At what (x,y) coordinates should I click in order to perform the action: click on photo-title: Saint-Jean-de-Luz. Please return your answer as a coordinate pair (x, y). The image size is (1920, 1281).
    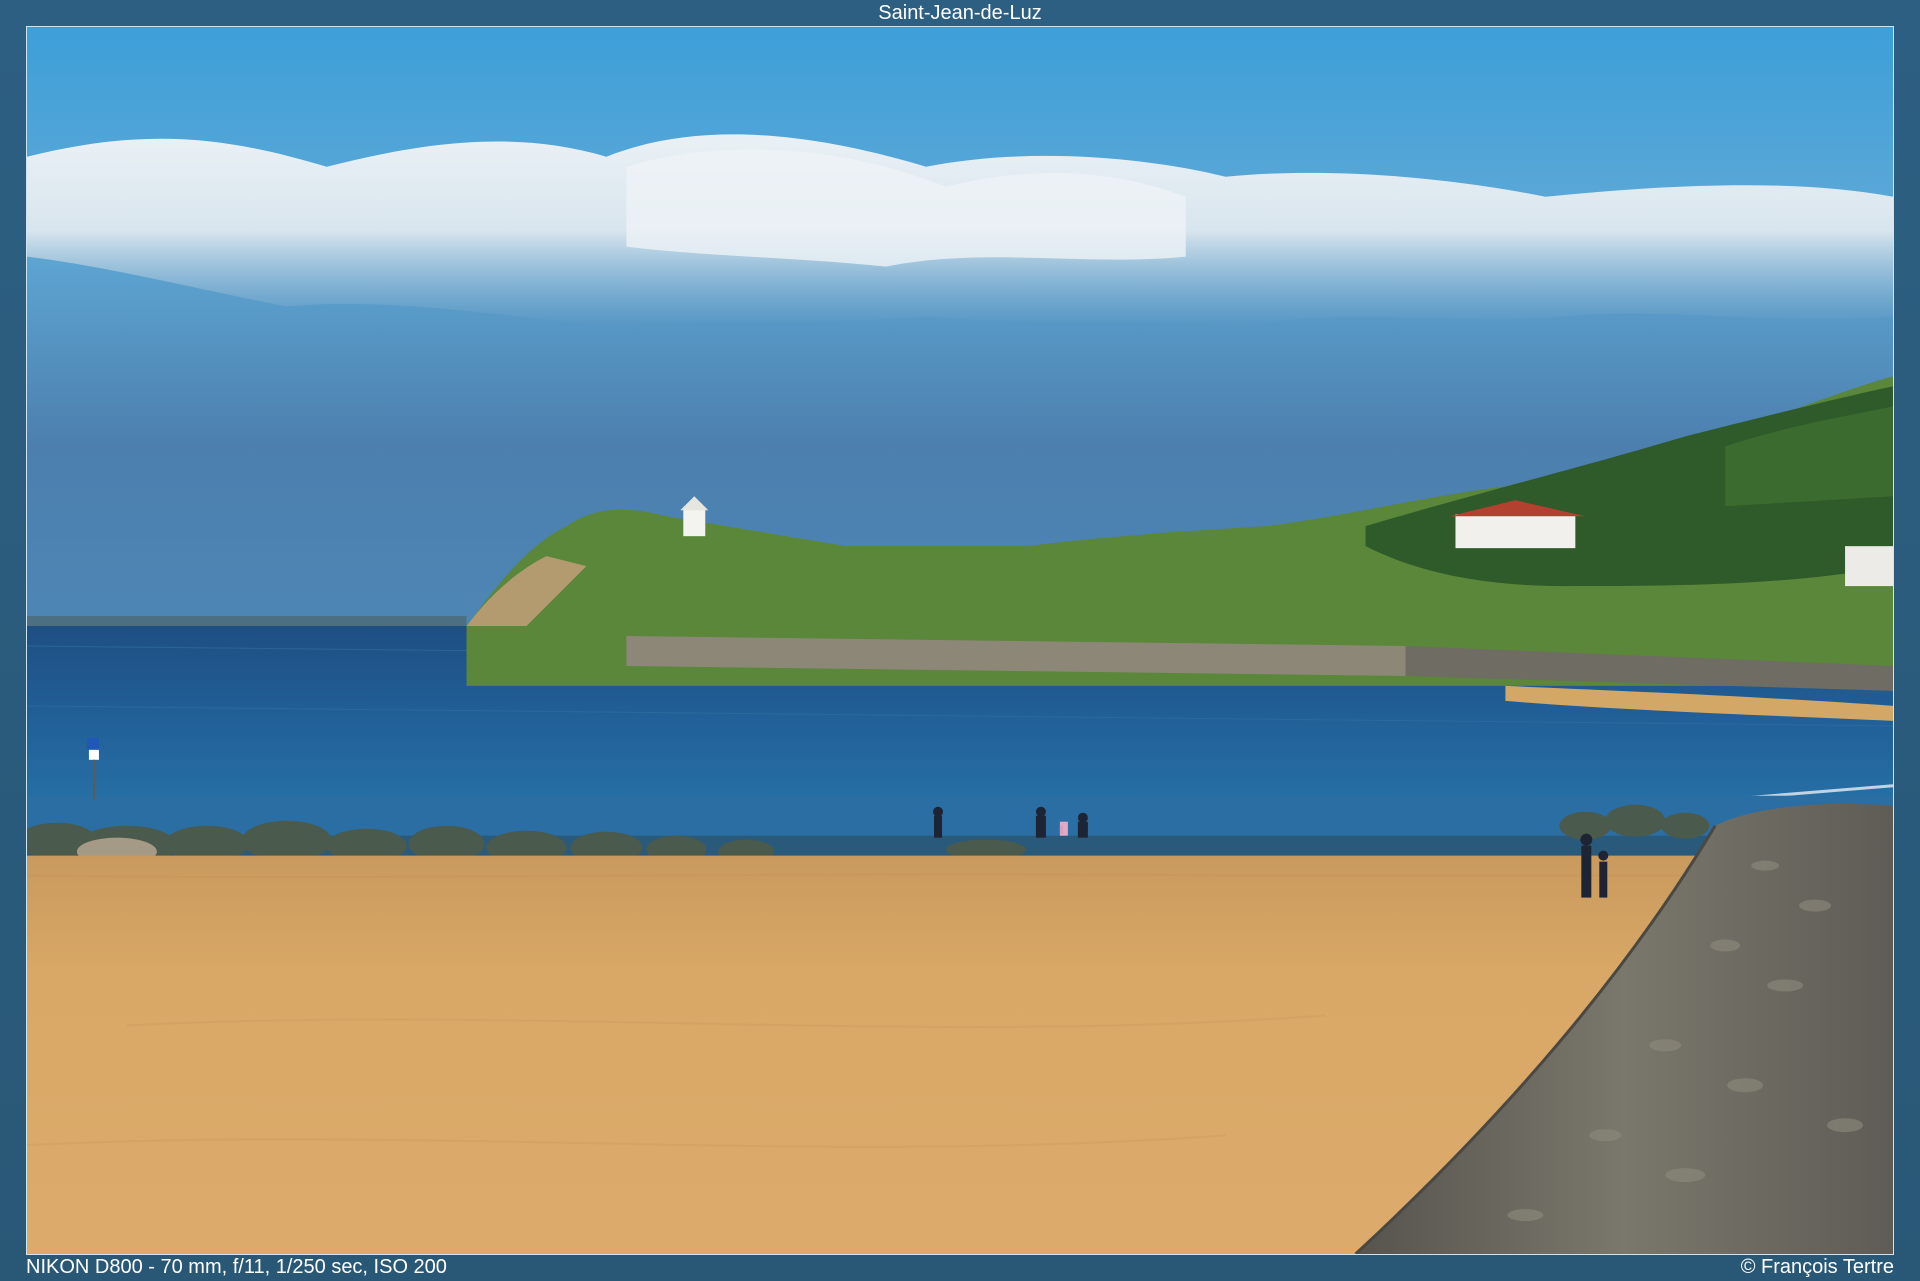
    Looking at the image, I should click on (960, 13).